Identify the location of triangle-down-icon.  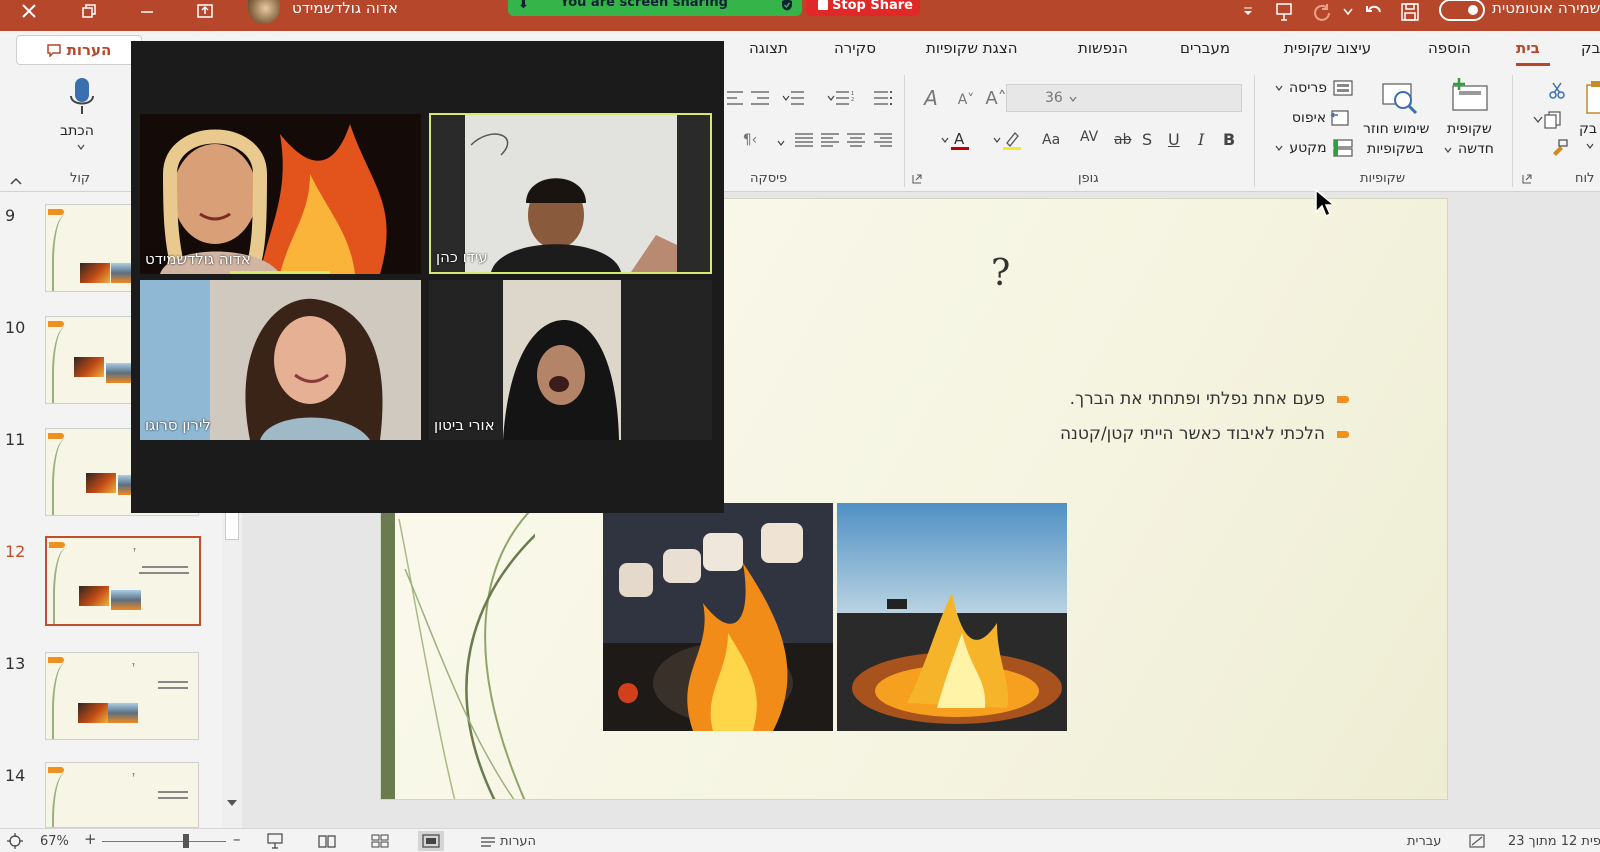
(232, 803).